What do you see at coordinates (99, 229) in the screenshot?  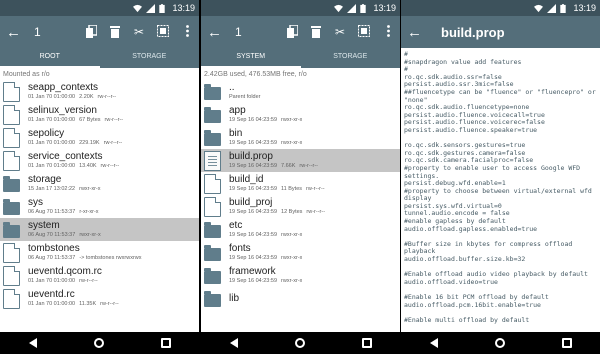 I see `list-item: system 06 Aug 70 11:53:37 rwxr-xr-x` at bounding box center [99, 229].